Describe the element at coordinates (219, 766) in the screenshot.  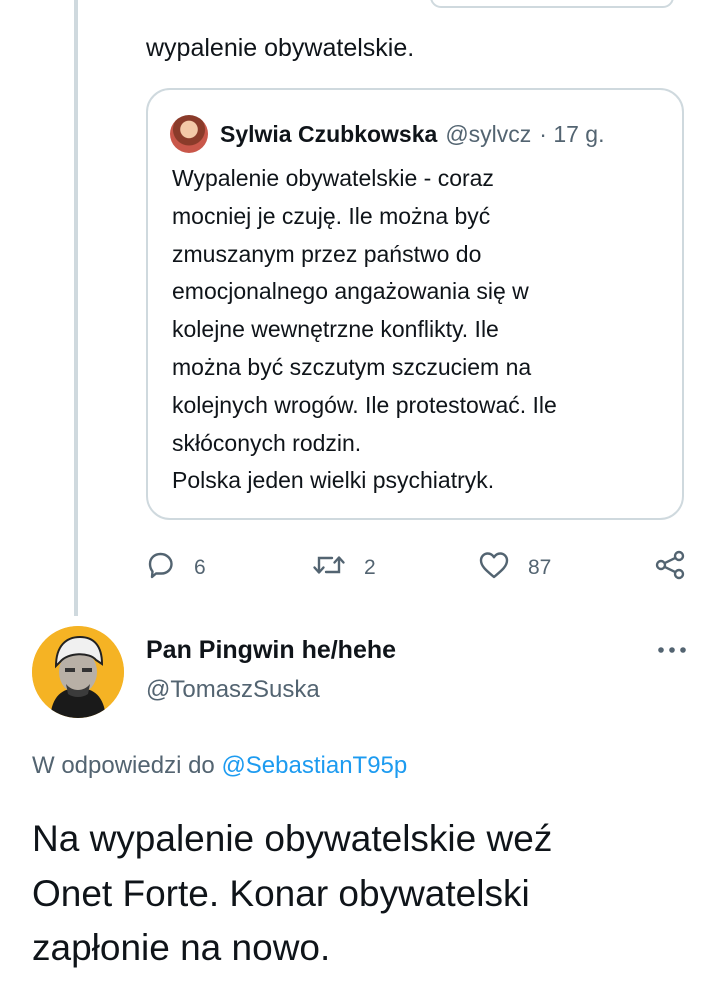
I see `reply-context: W odpowiedzi do @SebastianT95p` at that location.